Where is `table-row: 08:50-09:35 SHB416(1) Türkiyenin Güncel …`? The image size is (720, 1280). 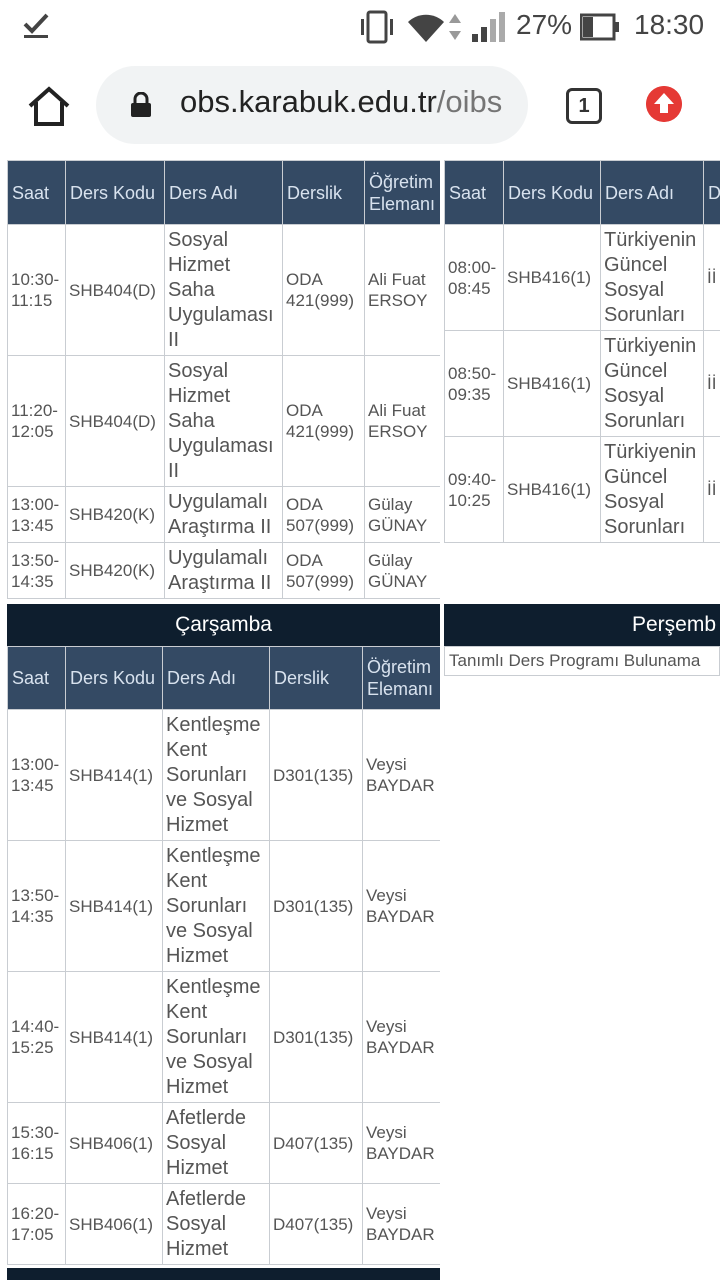 table-row: 08:50-09:35 SHB416(1) Türkiyenin Güncel … is located at coordinates (582, 383).